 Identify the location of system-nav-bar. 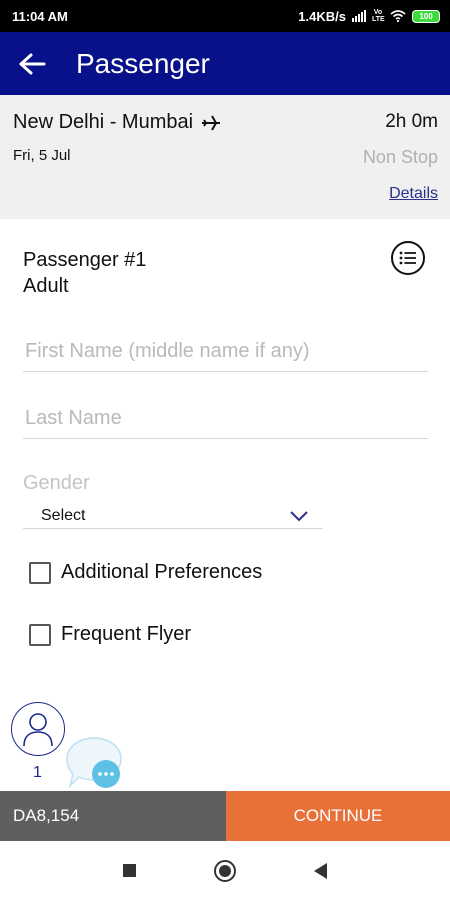
(225, 870).